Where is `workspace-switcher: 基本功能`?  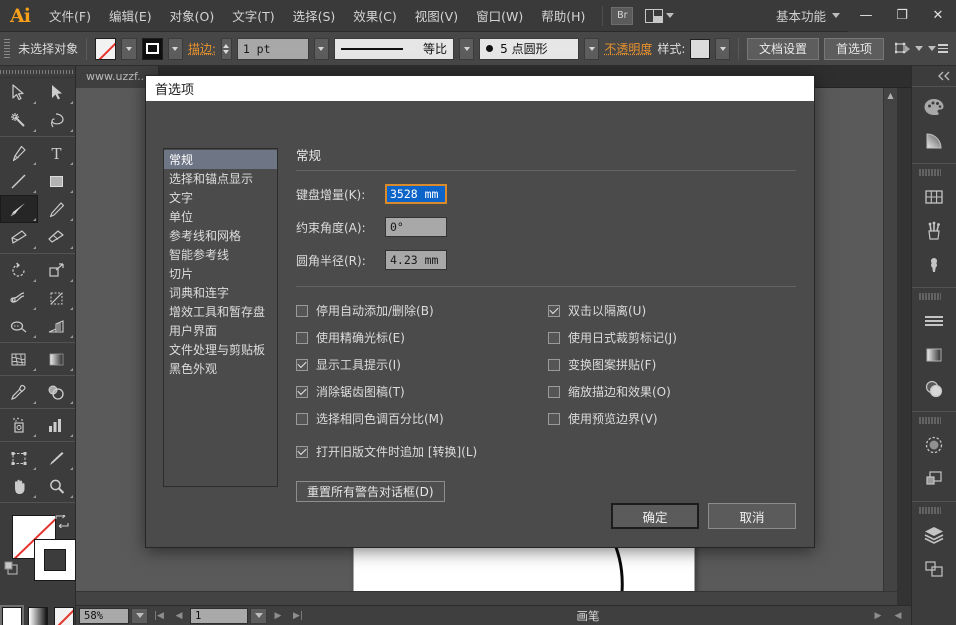 workspace-switcher: 基本功能 is located at coordinates (812, 15).